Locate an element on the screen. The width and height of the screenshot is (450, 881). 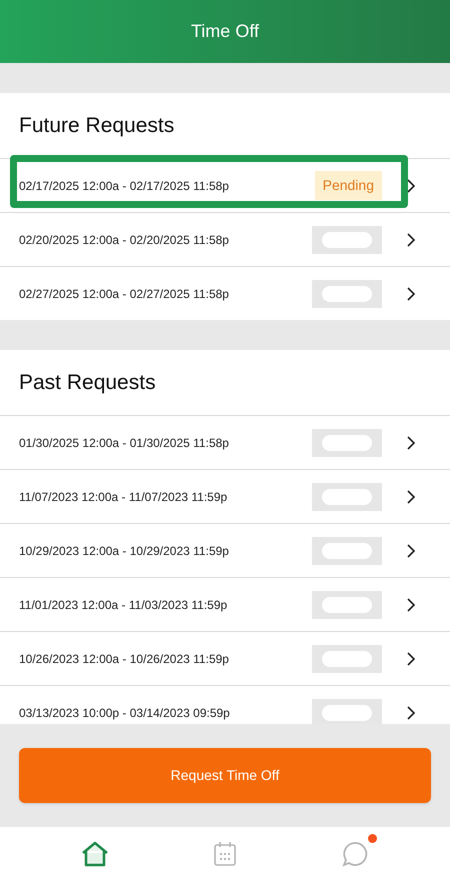
date-range: 03/13/2023 10:00p - 03/14/2023 09:59p is located at coordinates (125, 713).